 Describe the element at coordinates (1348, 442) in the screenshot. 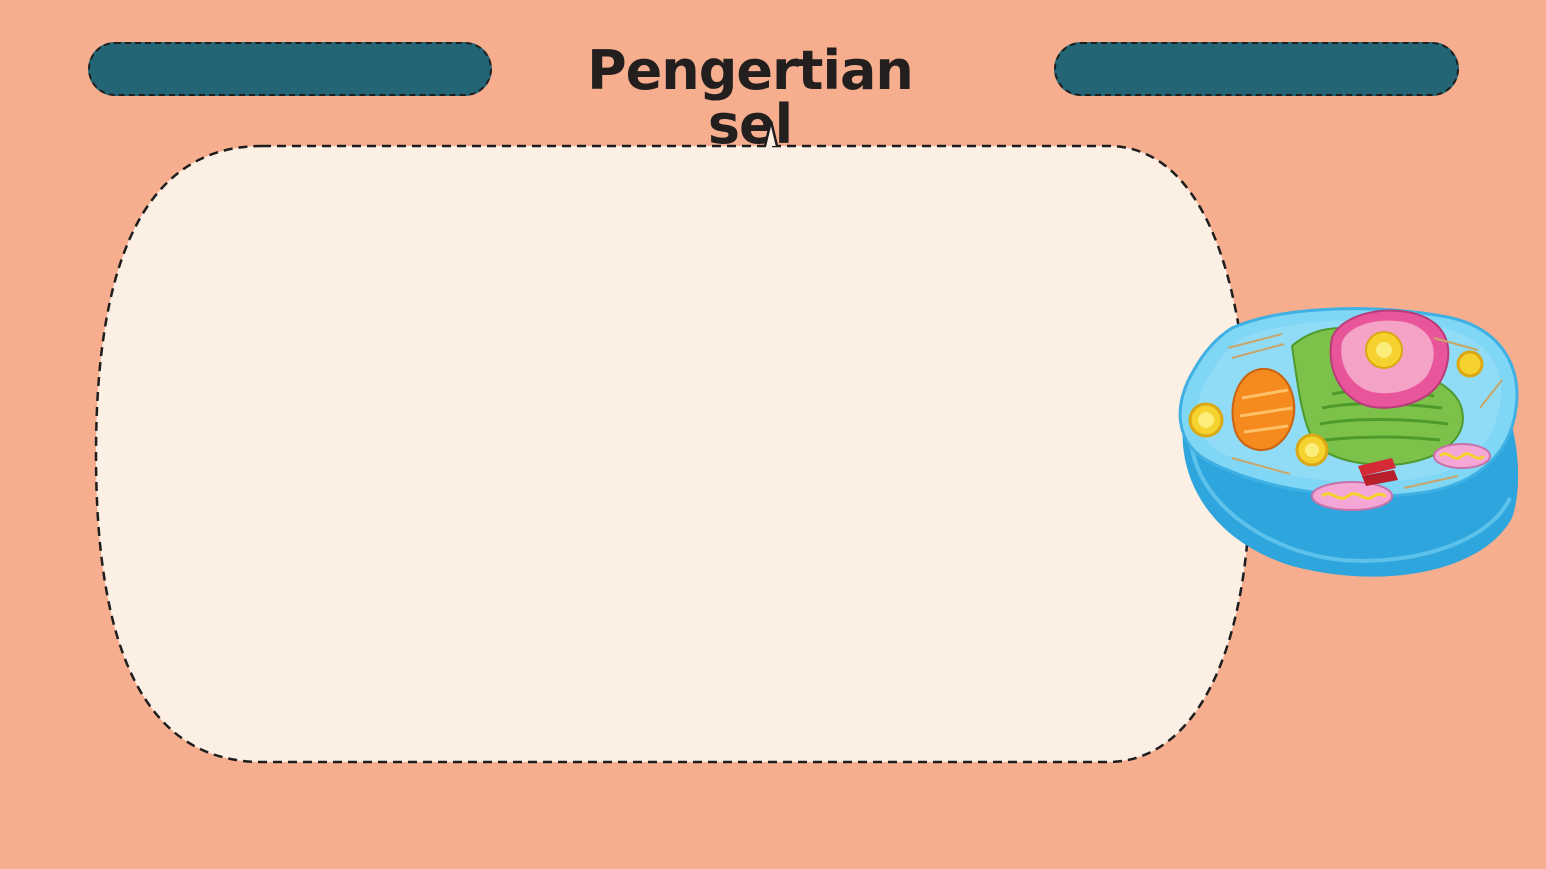

I see `animal-cell-icon` at that location.